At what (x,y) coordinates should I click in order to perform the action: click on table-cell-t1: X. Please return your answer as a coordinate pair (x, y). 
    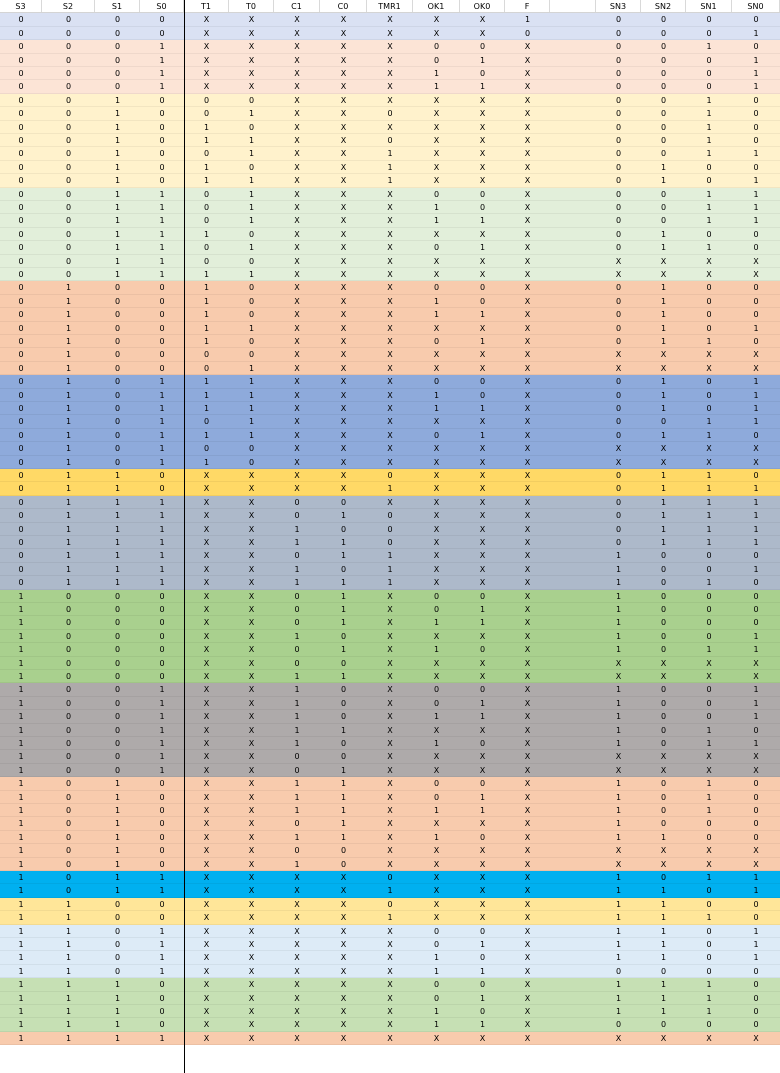
    Looking at the image, I should click on (206, 783).